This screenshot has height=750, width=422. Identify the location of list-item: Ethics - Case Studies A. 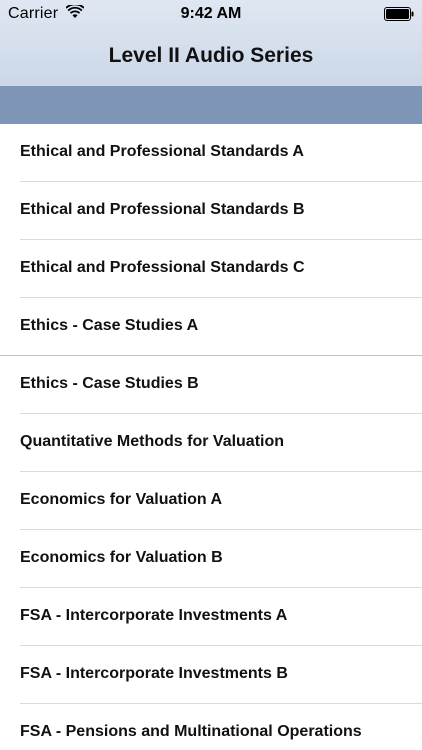
(211, 327).